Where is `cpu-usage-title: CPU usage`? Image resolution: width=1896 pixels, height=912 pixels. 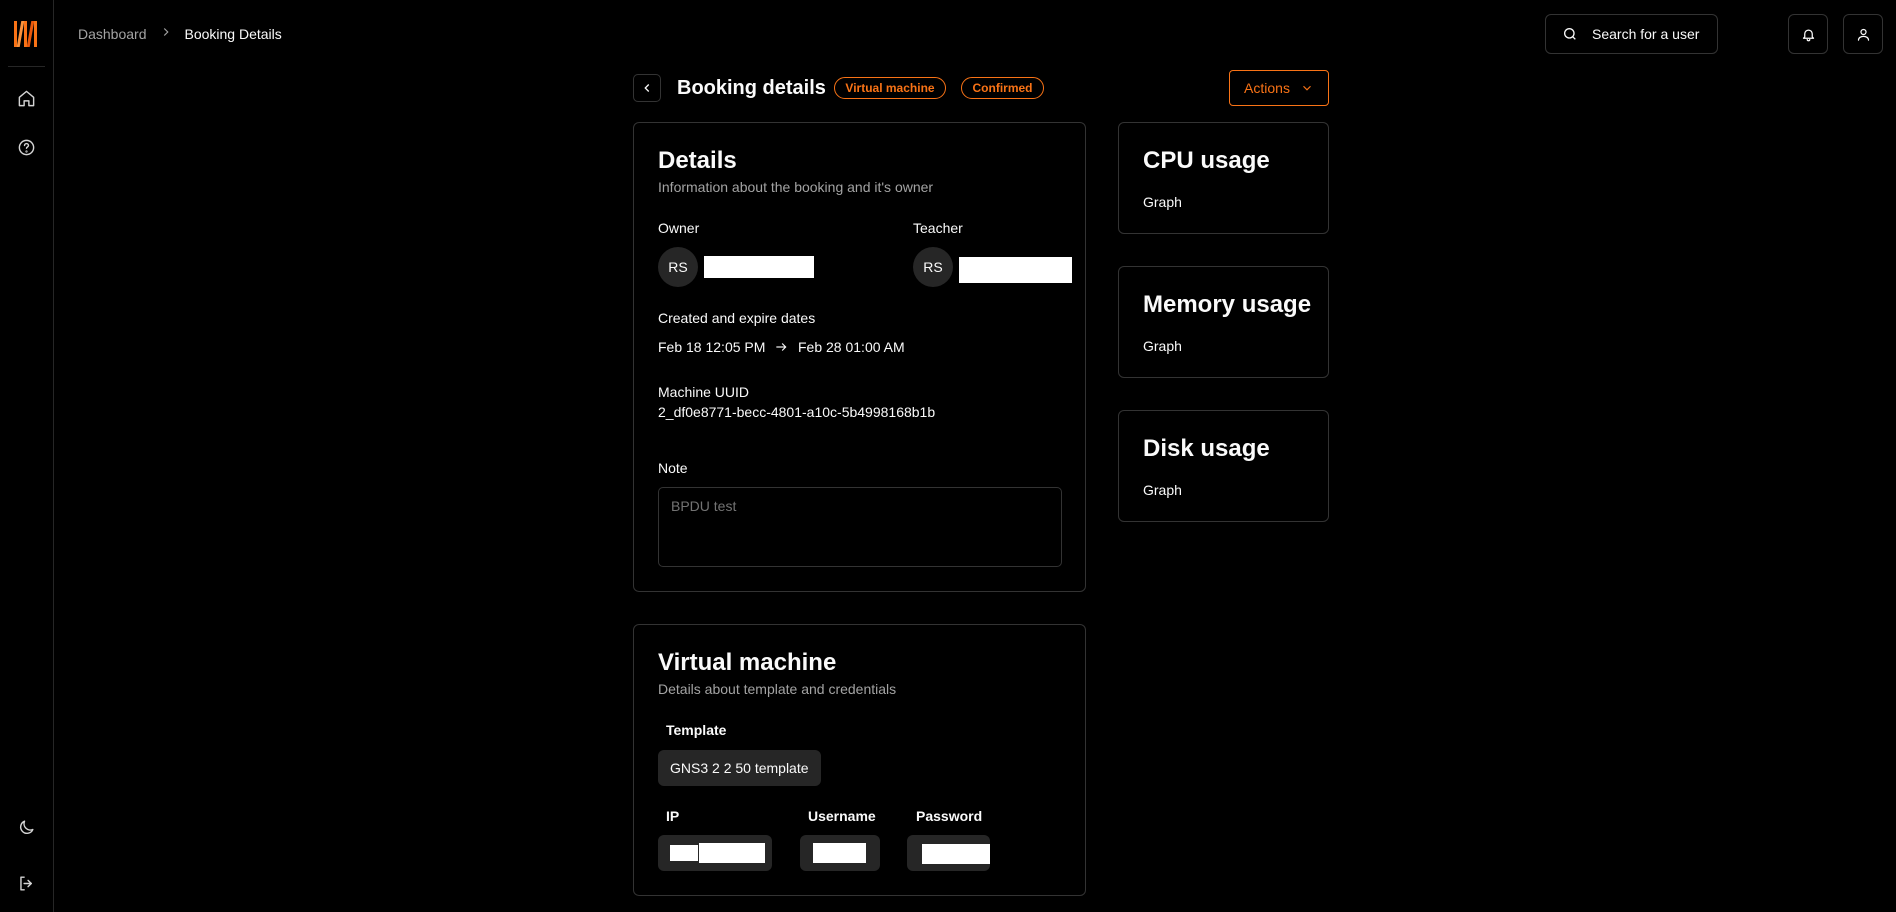
cpu-usage-title: CPU usage is located at coordinates (1206, 160).